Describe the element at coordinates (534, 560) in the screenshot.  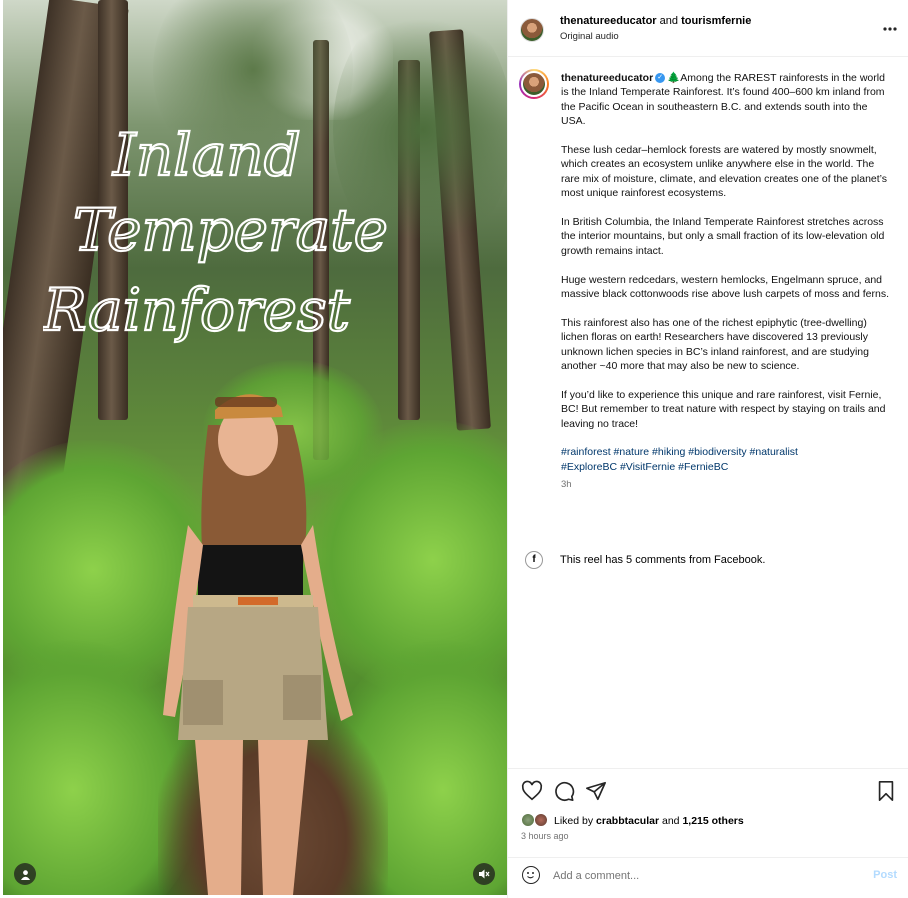
I see `facebook-icon: f` at that location.